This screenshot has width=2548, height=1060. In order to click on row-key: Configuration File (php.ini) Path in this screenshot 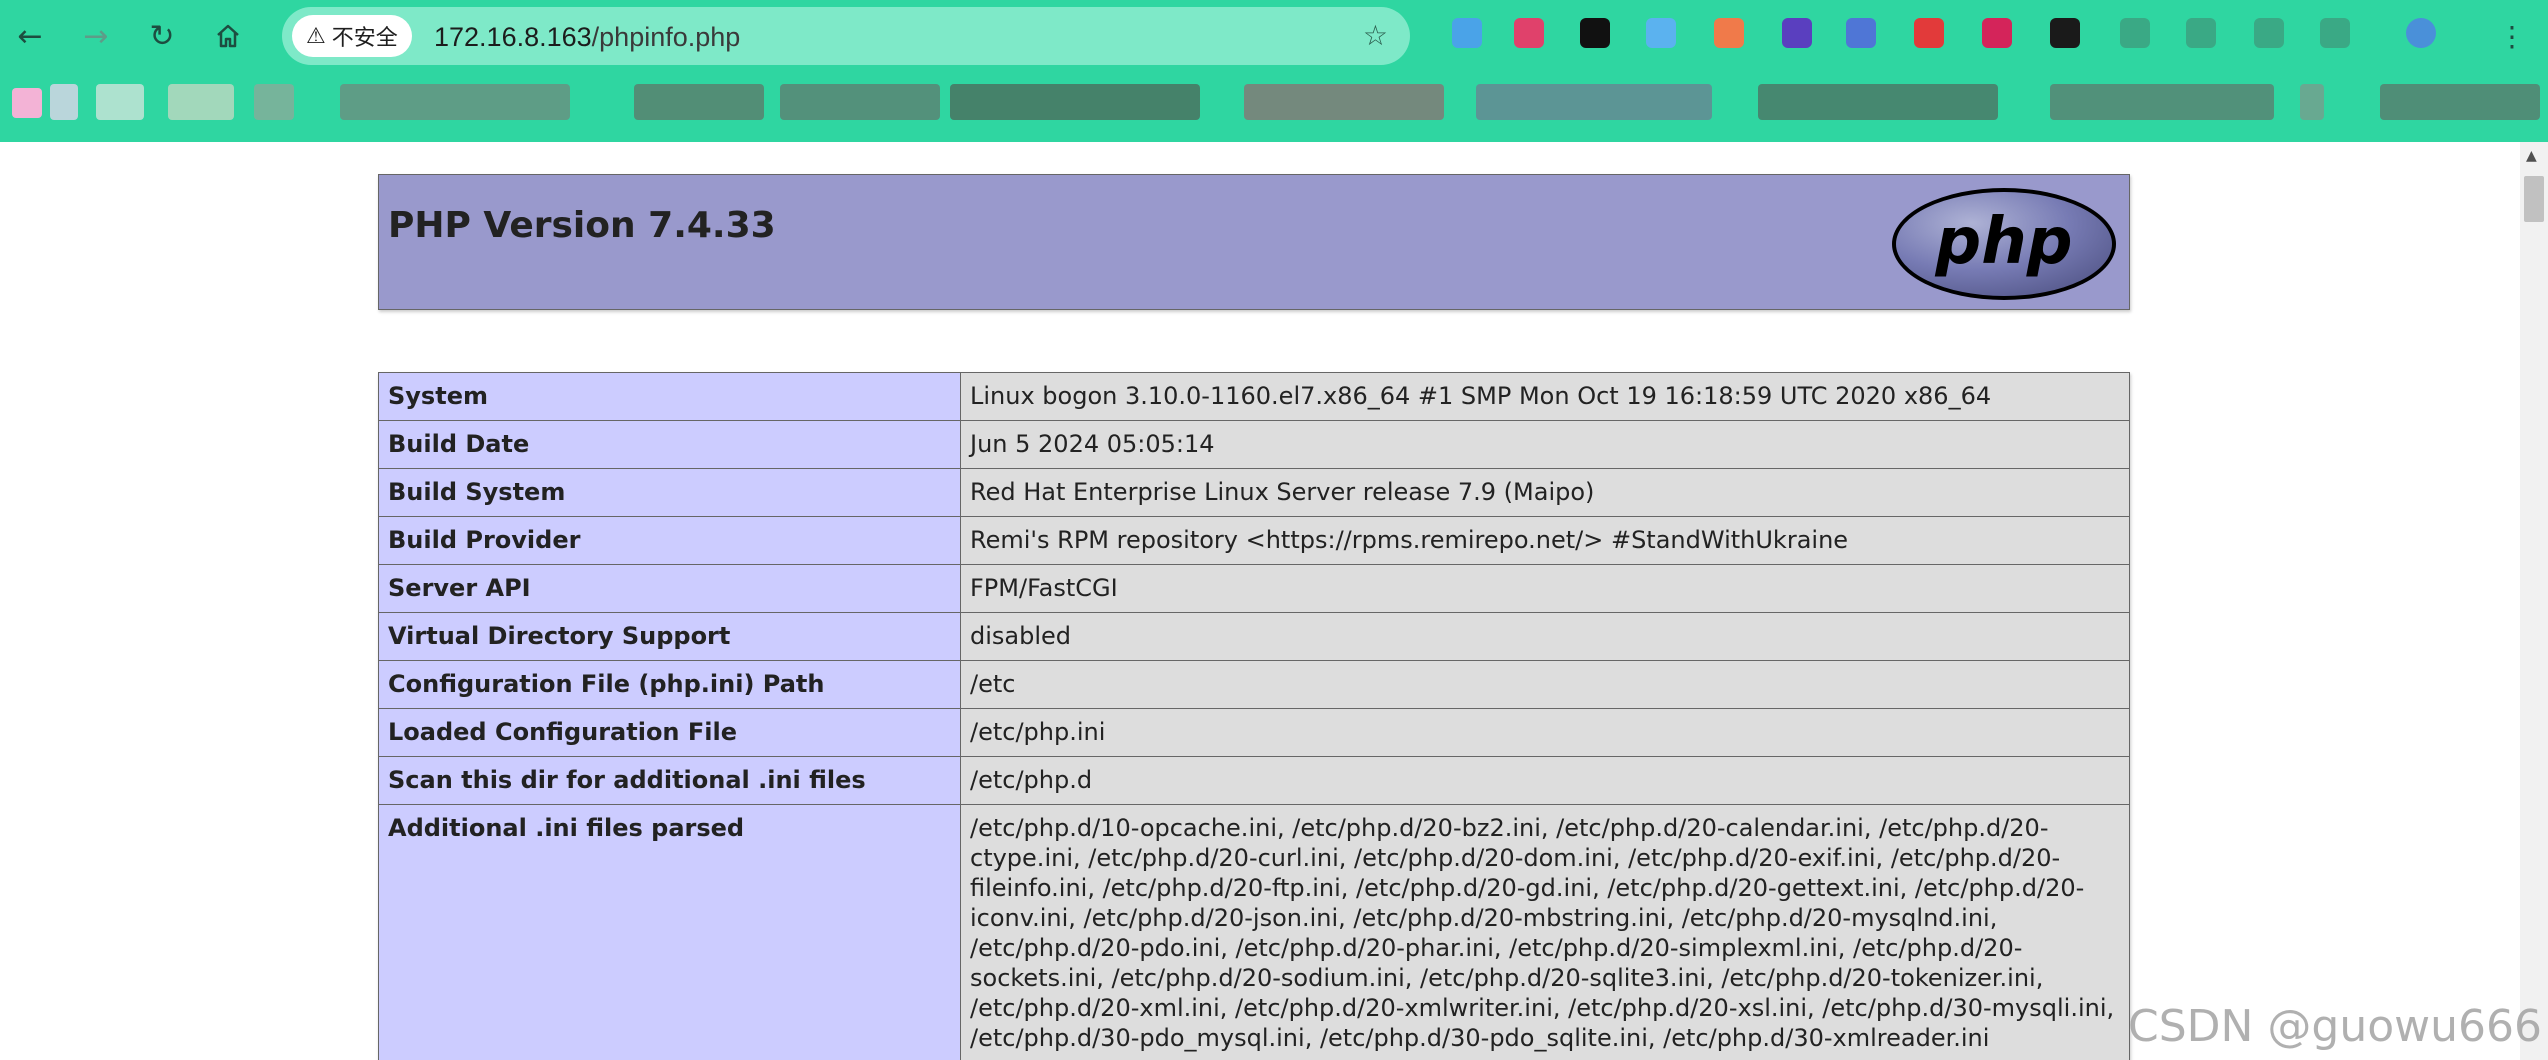, I will do `click(669, 684)`.